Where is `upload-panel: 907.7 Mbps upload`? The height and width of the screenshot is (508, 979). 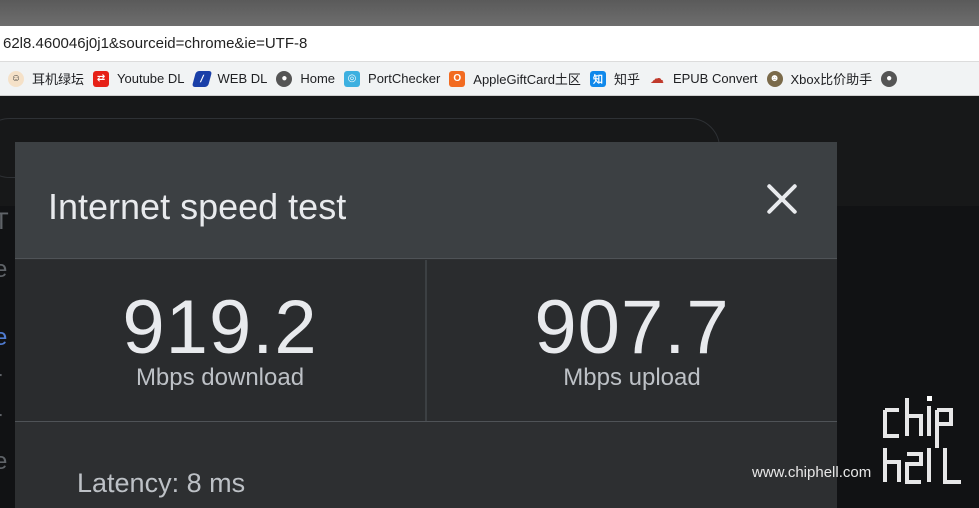 upload-panel: 907.7 Mbps upload is located at coordinates (632, 340).